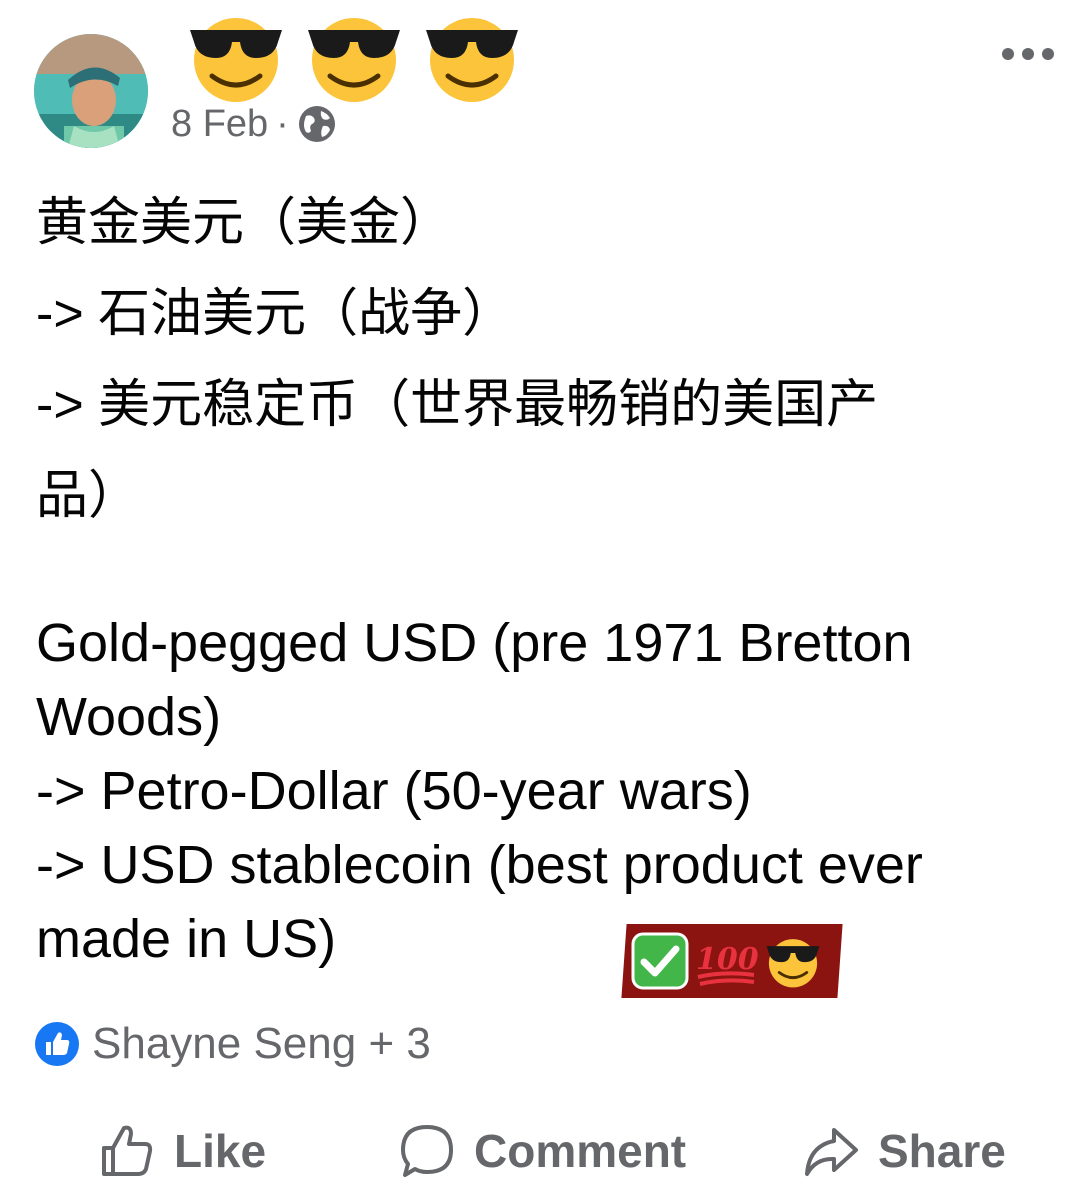 Image resolution: width=1085 pixels, height=1200 pixels. Describe the element at coordinates (219, 124) in the screenshot. I see `post-date: 8 Feb` at that location.